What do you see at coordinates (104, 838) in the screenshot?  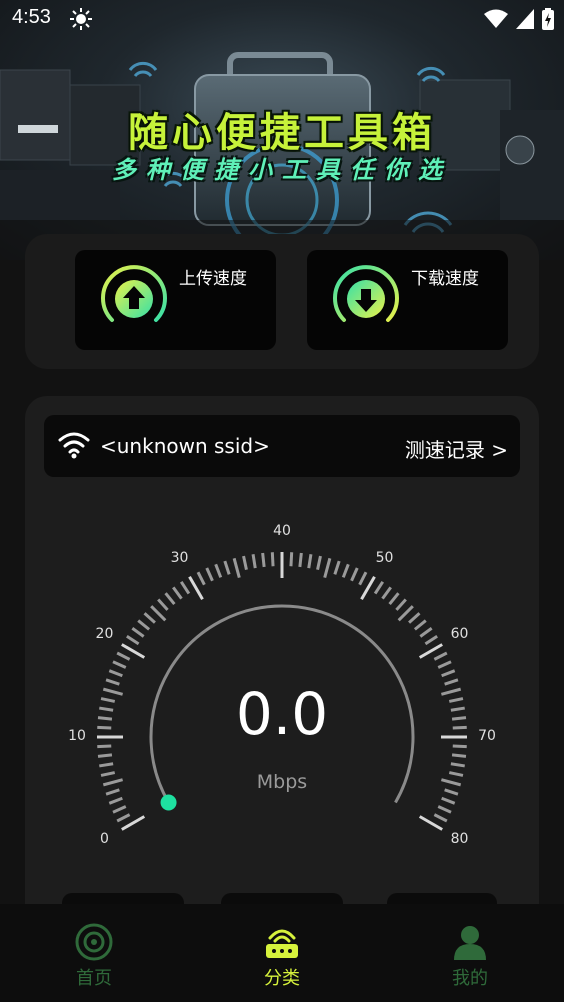 I see `gauge-tick-label: 0` at bounding box center [104, 838].